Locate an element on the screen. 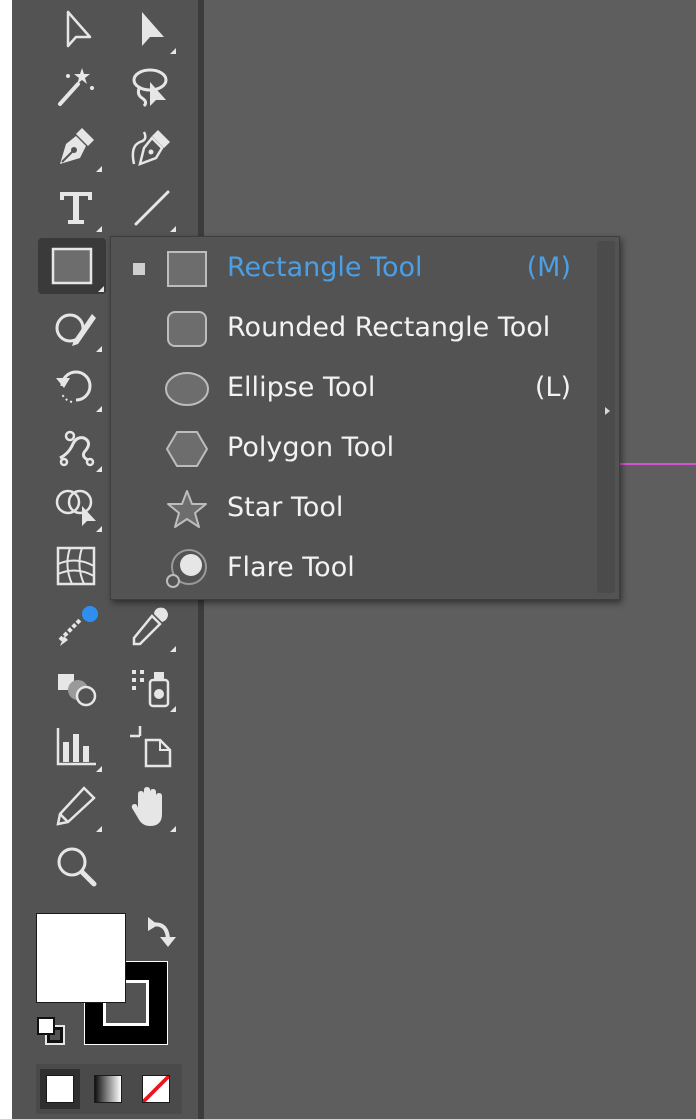 This screenshot has height=1119, width=696. gradient-mode-button is located at coordinates (108, 1089).